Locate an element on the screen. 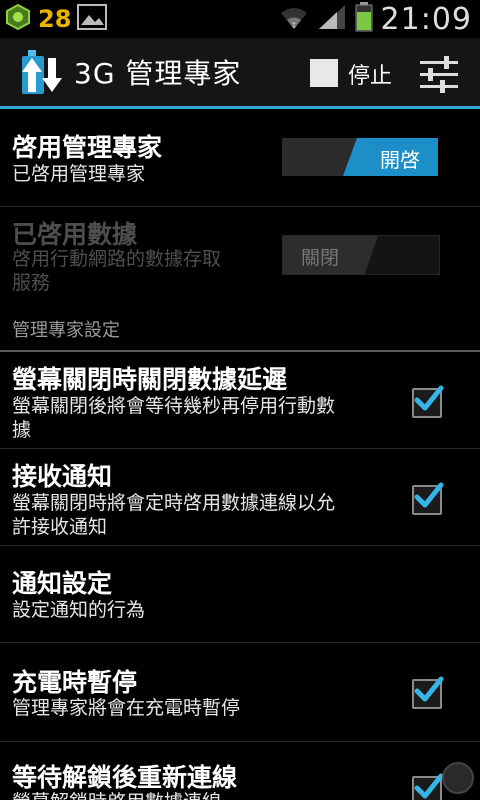 The width and height of the screenshot is (480, 800). data-enabled-row: 已啓用數據 啓用行動網路的數據存取 服務 關閉 is located at coordinates (240, 257).